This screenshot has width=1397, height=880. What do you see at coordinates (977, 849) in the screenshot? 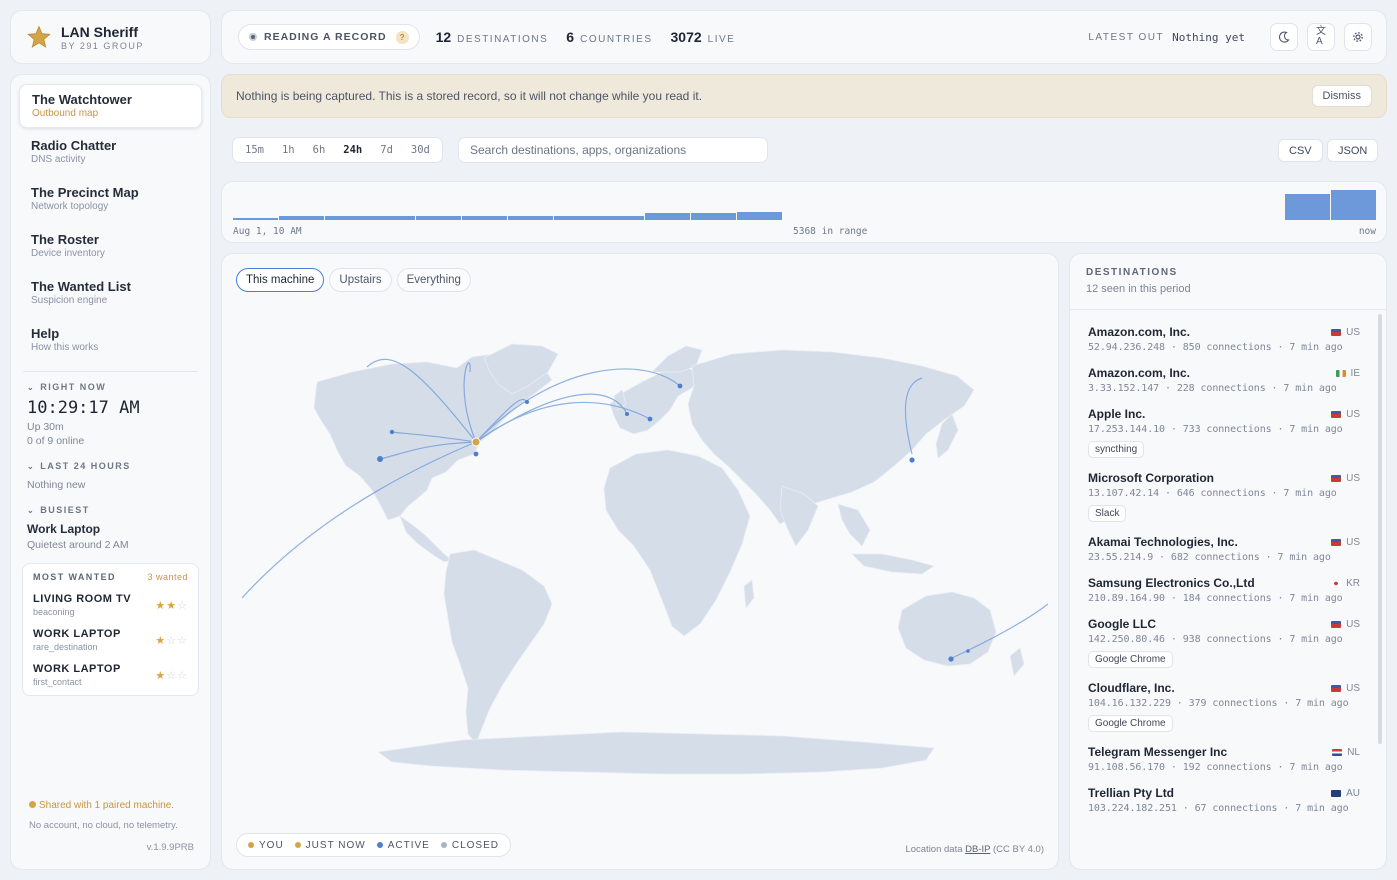
I see `dbip-link: DB-IP` at bounding box center [977, 849].